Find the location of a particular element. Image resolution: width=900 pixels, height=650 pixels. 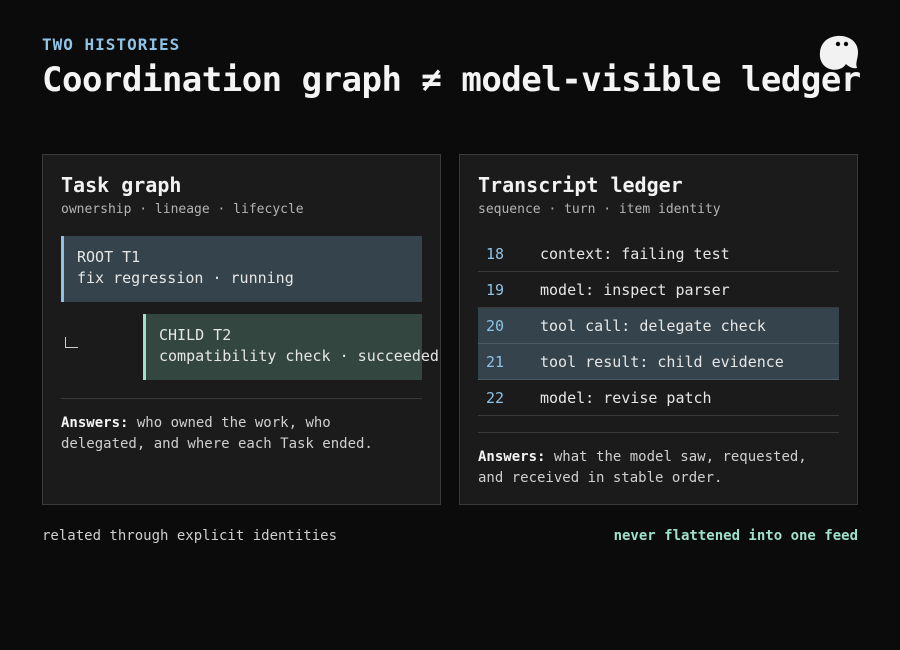

task-graph-title: Task graph is located at coordinates (121, 185).